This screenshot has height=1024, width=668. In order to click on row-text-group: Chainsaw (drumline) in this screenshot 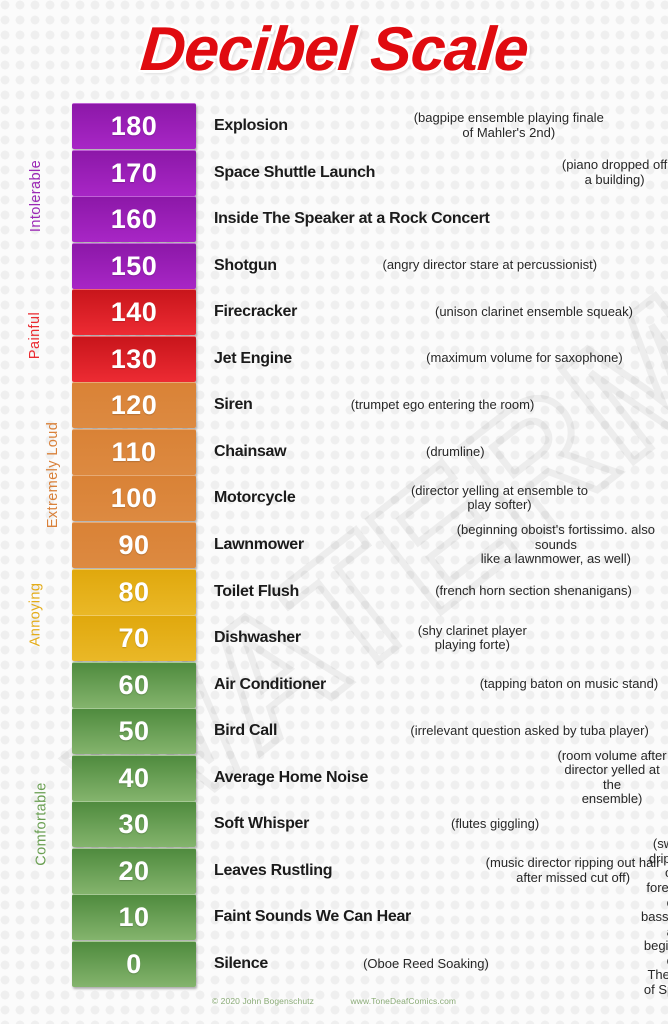, I will do `click(441, 452)`.